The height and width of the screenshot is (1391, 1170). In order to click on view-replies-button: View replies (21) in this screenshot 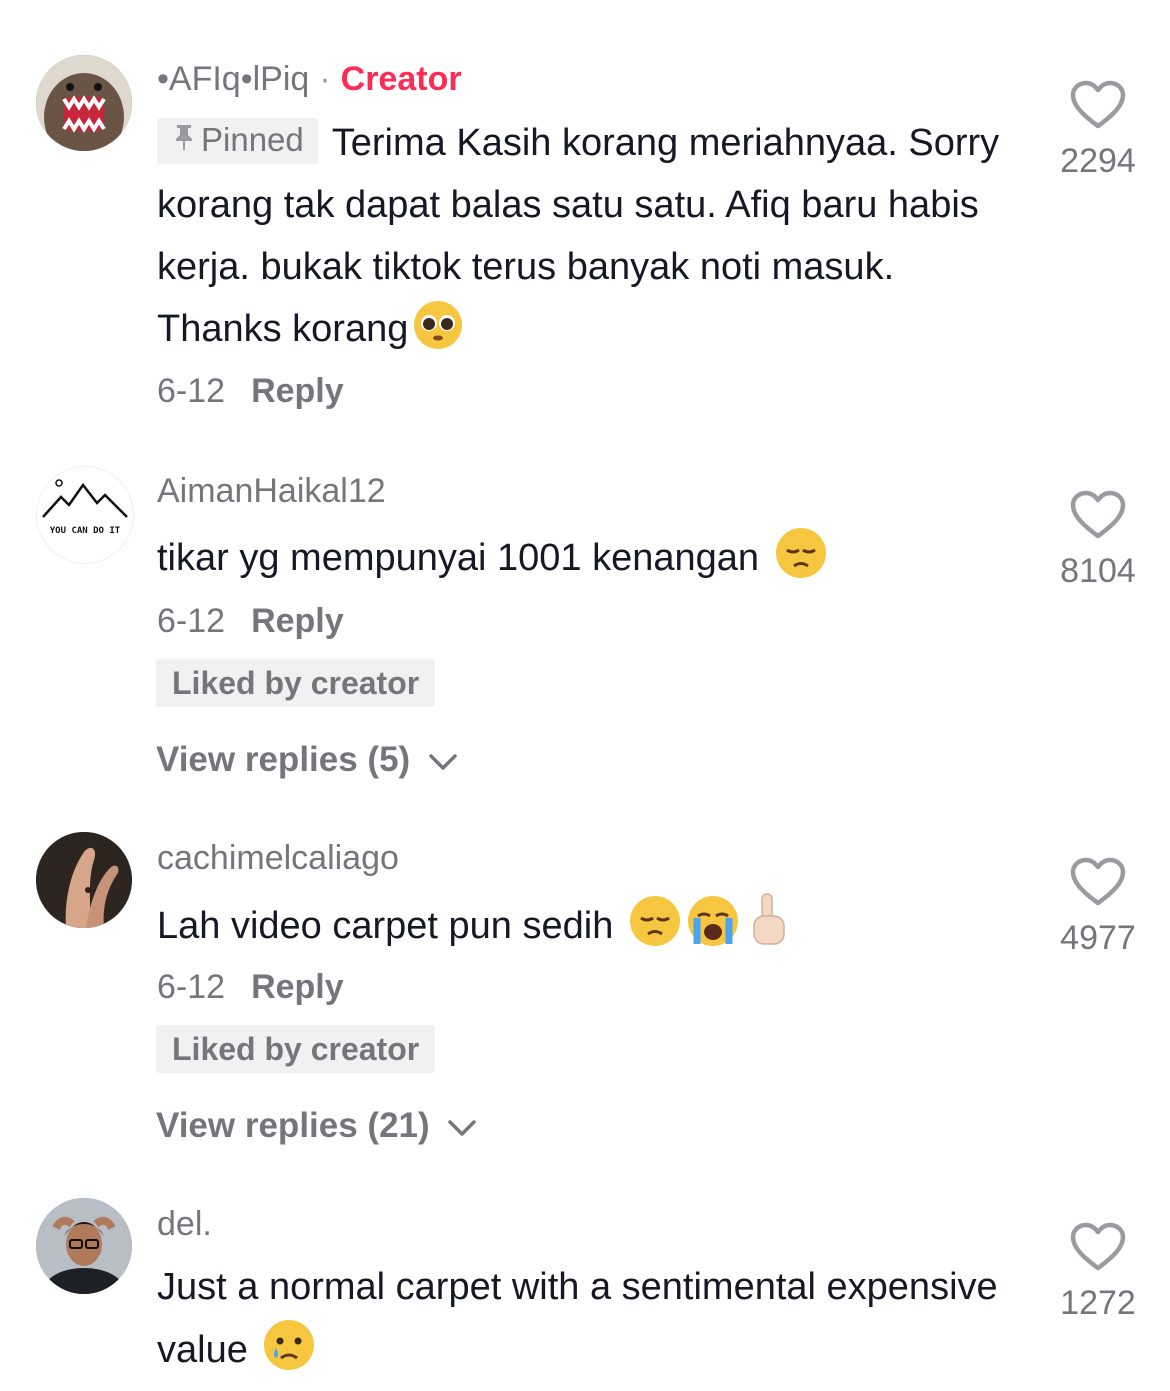, I will do `click(316, 1126)`.